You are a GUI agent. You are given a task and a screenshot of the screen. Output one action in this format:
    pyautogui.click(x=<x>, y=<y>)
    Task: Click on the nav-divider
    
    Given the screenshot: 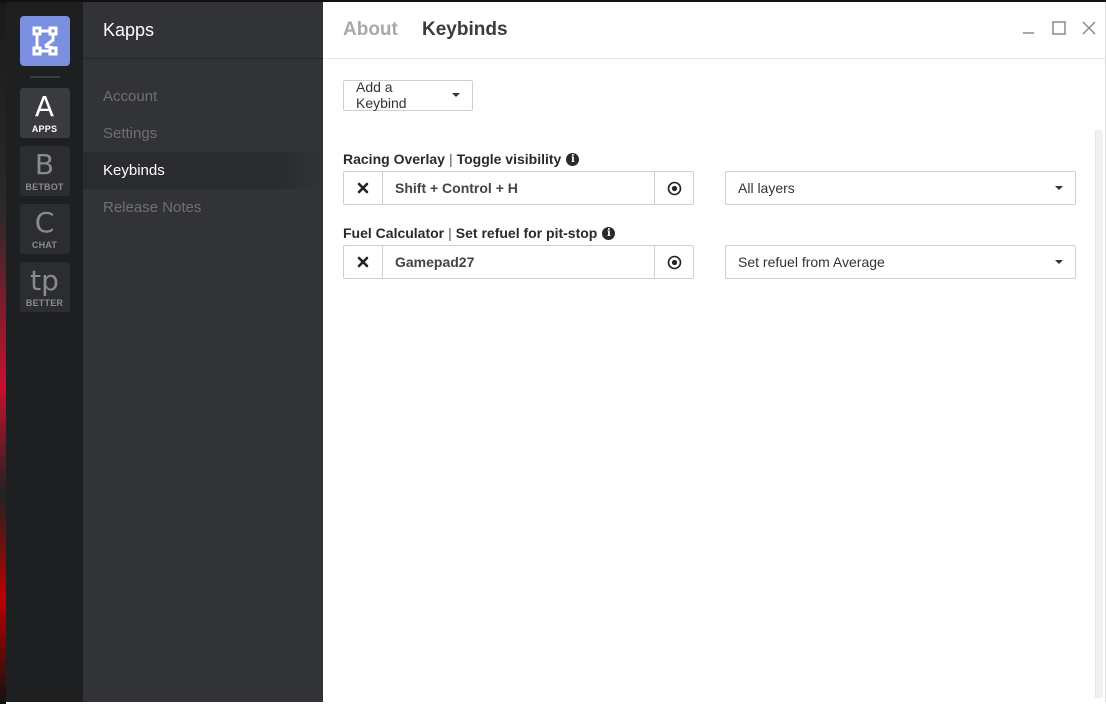 What is the action you would take?
    pyautogui.click(x=203, y=58)
    